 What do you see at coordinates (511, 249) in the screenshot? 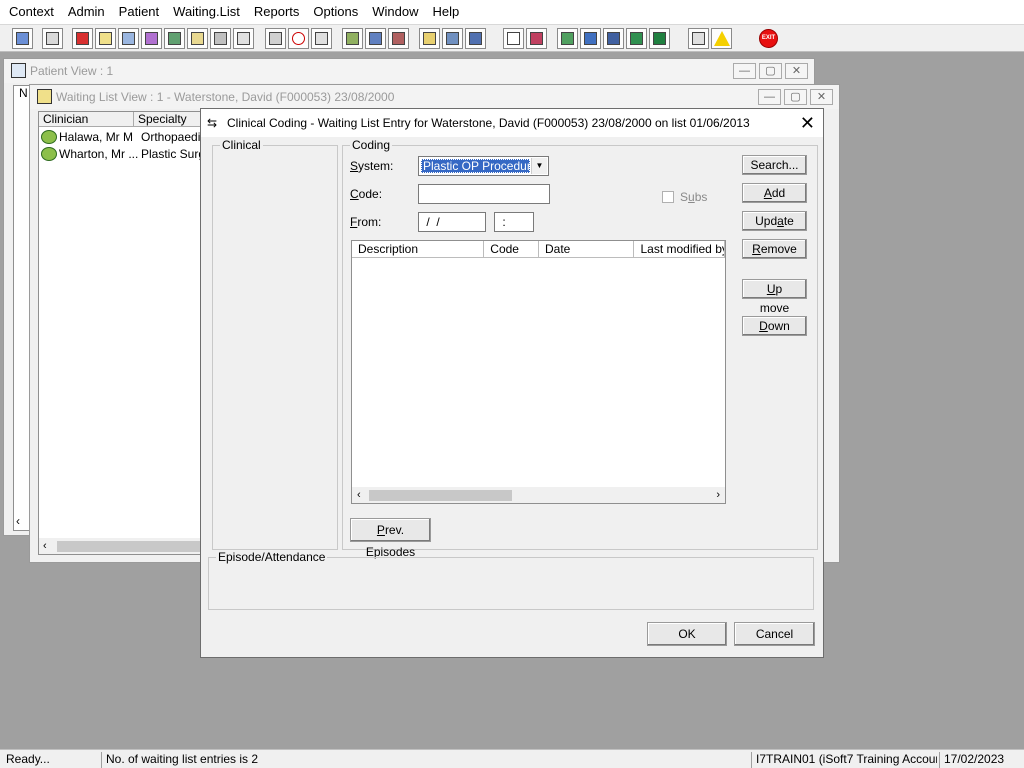
I see `column-code: Code` at bounding box center [511, 249].